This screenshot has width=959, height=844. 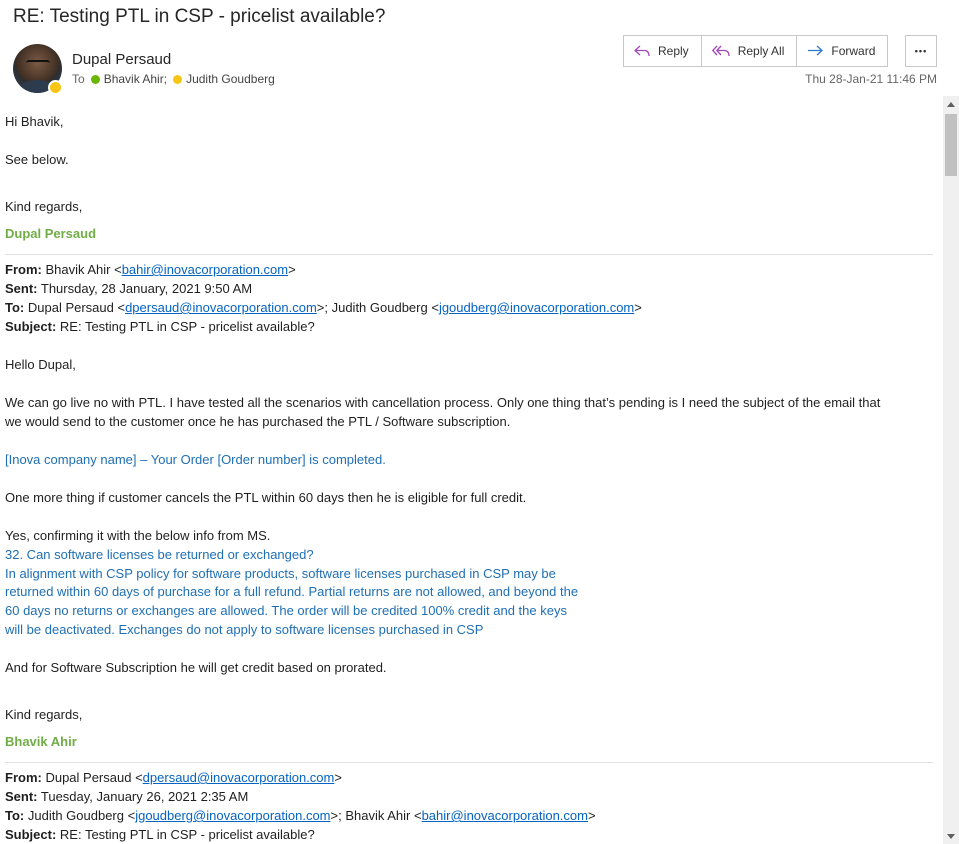 What do you see at coordinates (127, 796) in the screenshot?
I see `quoted-sent-2: Sent: Tuesday, January 26, 2021 2:35 AM` at bounding box center [127, 796].